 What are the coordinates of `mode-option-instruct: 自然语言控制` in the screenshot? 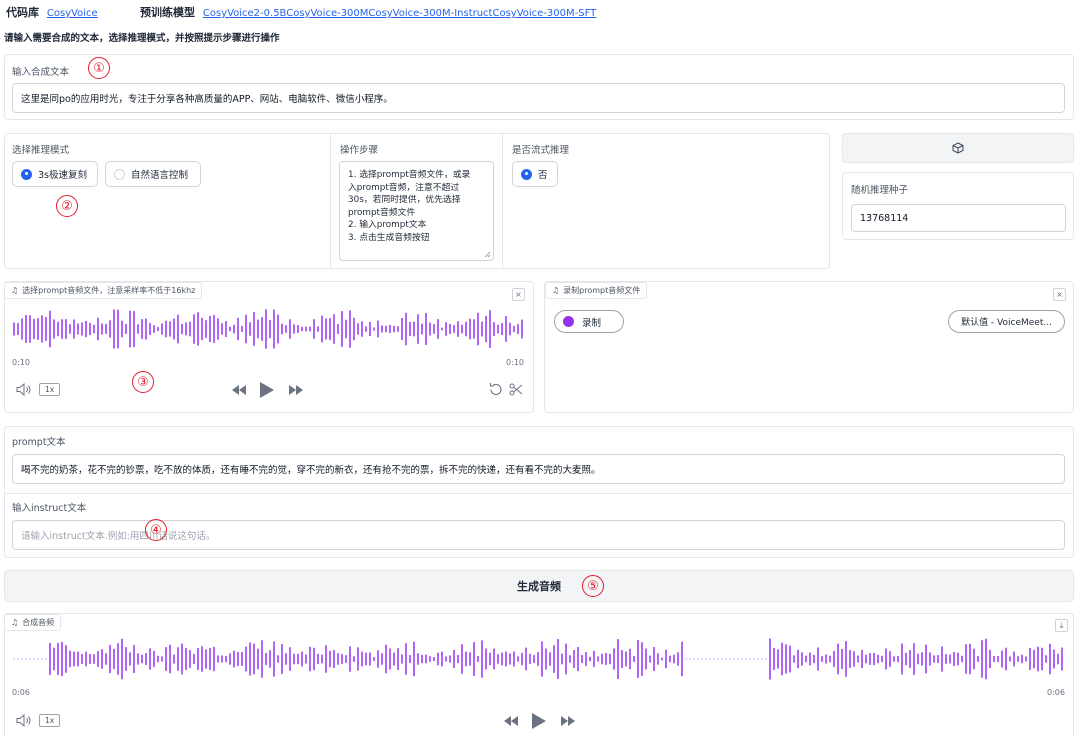 It's located at (153, 174).